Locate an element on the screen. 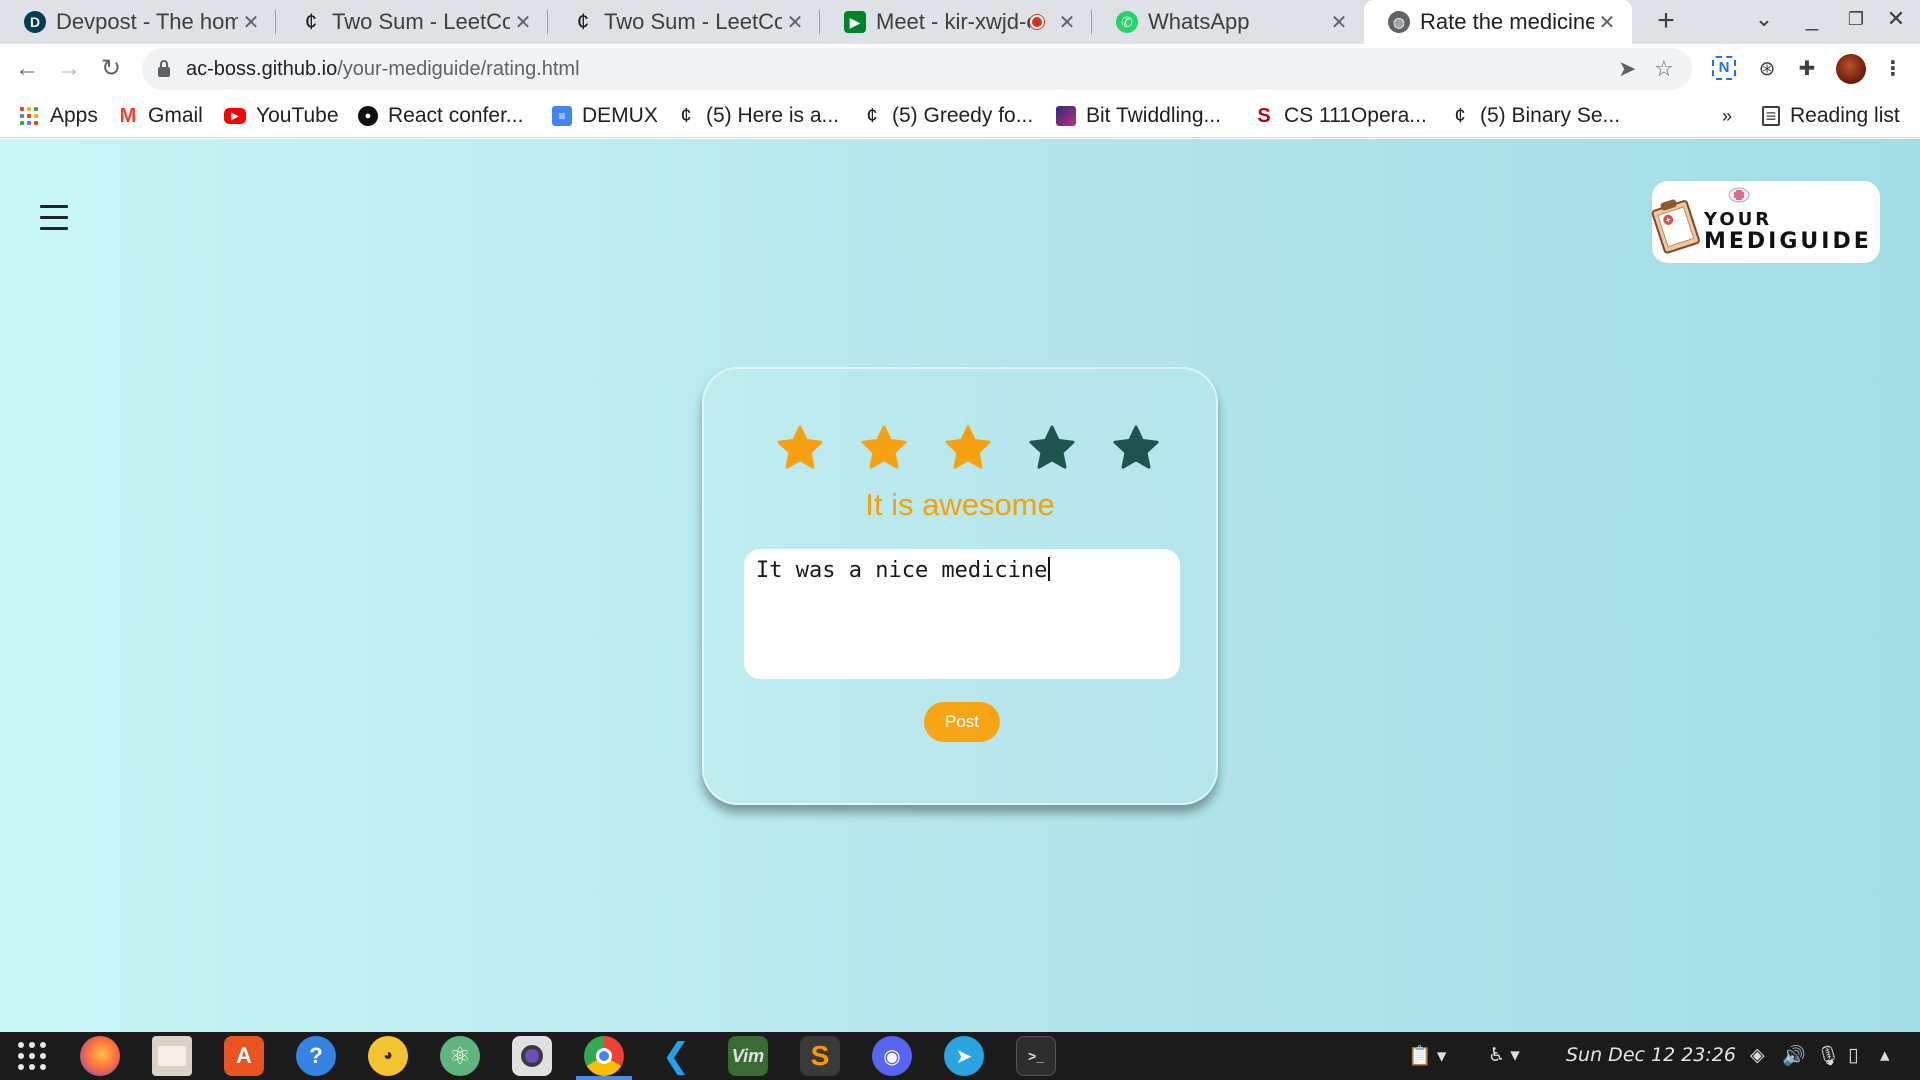  profile-avatar is located at coordinates (1851, 69).